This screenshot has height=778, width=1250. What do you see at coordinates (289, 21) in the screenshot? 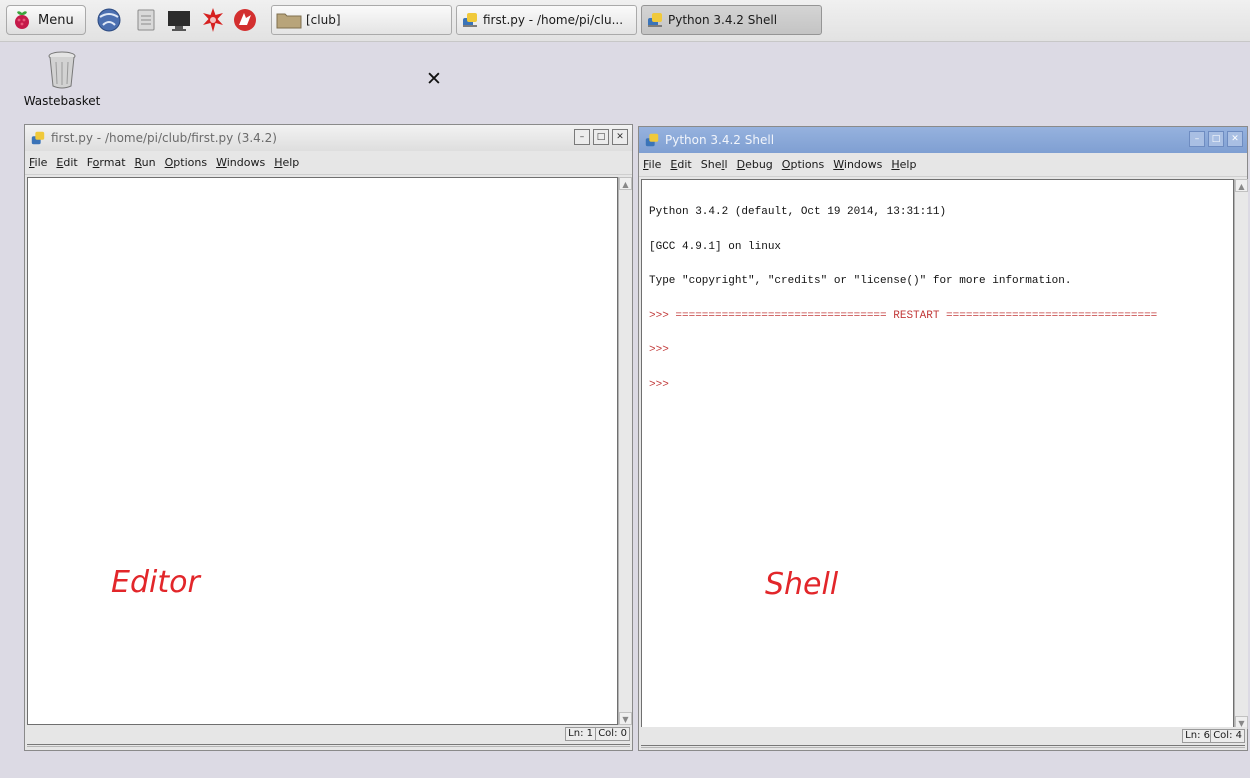
I see `folder-icon` at bounding box center [289, 21].